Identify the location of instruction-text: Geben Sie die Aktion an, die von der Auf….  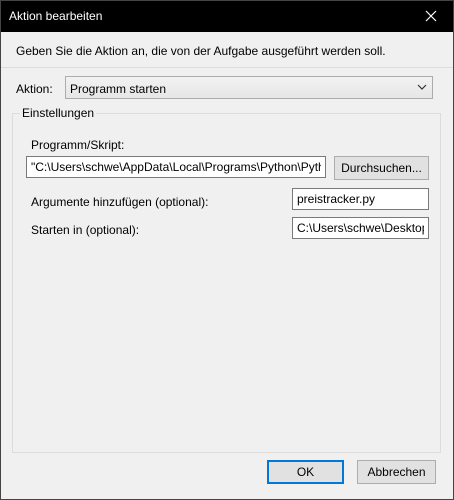
(201, 51).